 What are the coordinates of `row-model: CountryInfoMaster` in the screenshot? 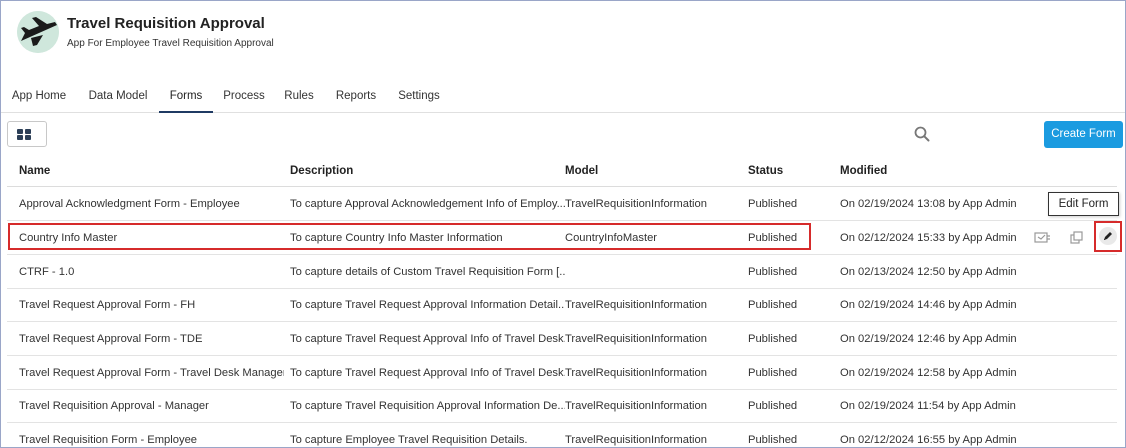 It's located at (611, 238).